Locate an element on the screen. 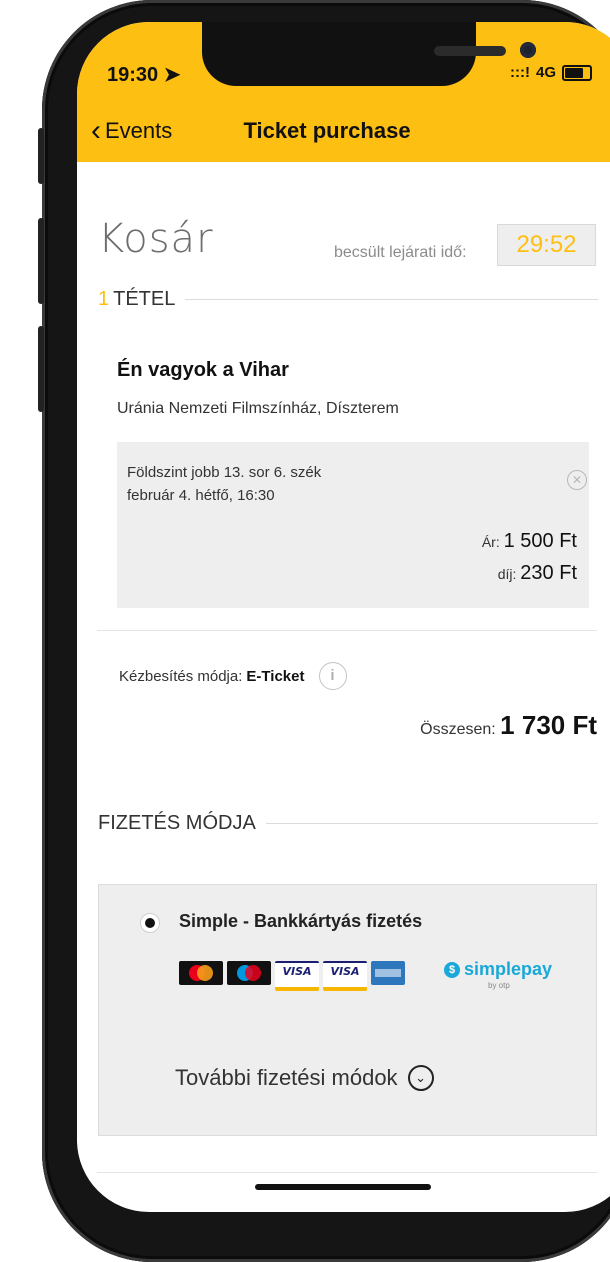  home-indicator is located at coordinates (343, 1187).